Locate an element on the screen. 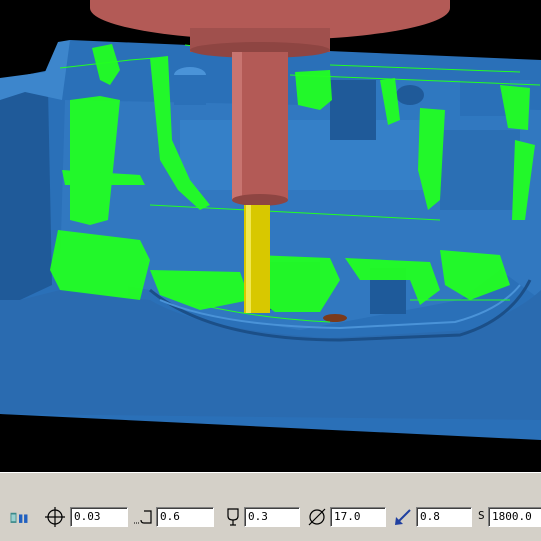 Image resolution: width=541 pixels, height=541 pixels. crosshair-icon is located at coordinates (55, 517).